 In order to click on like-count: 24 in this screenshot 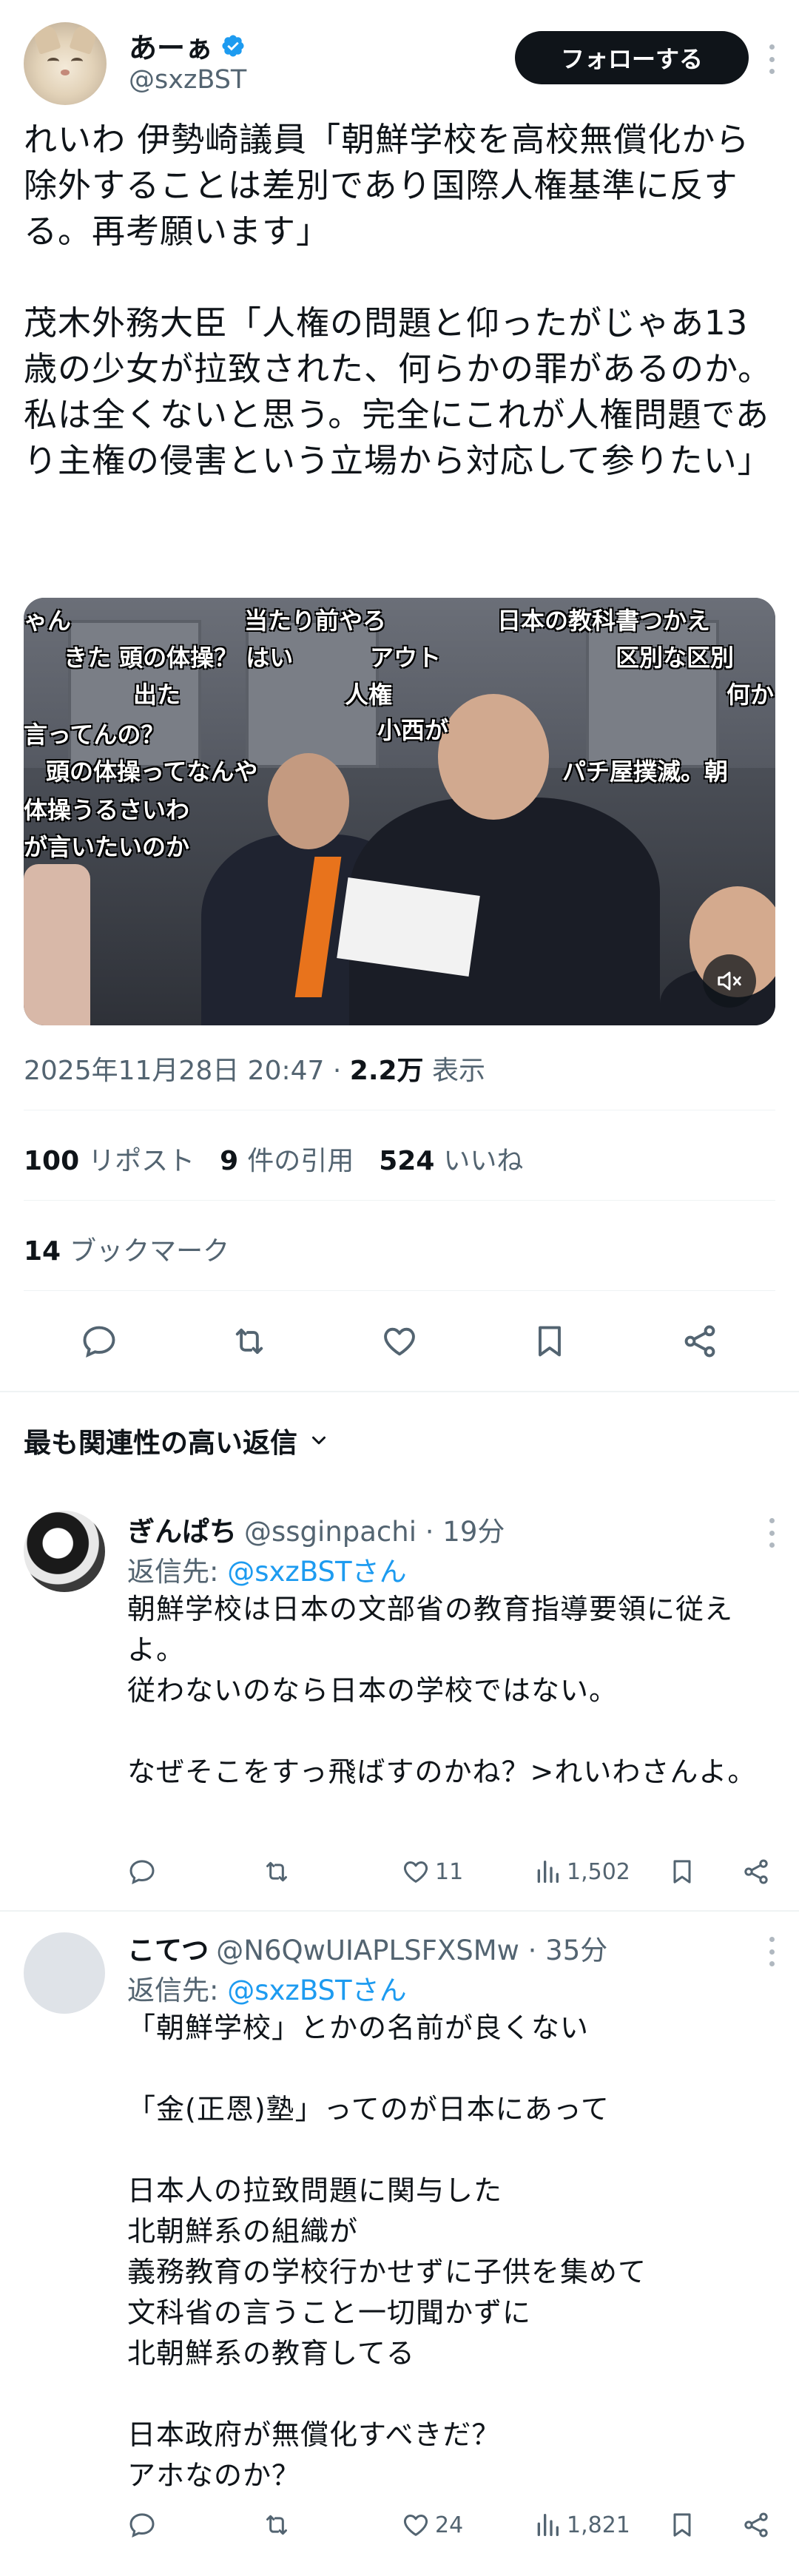, I will do `click(449, 2525)`.